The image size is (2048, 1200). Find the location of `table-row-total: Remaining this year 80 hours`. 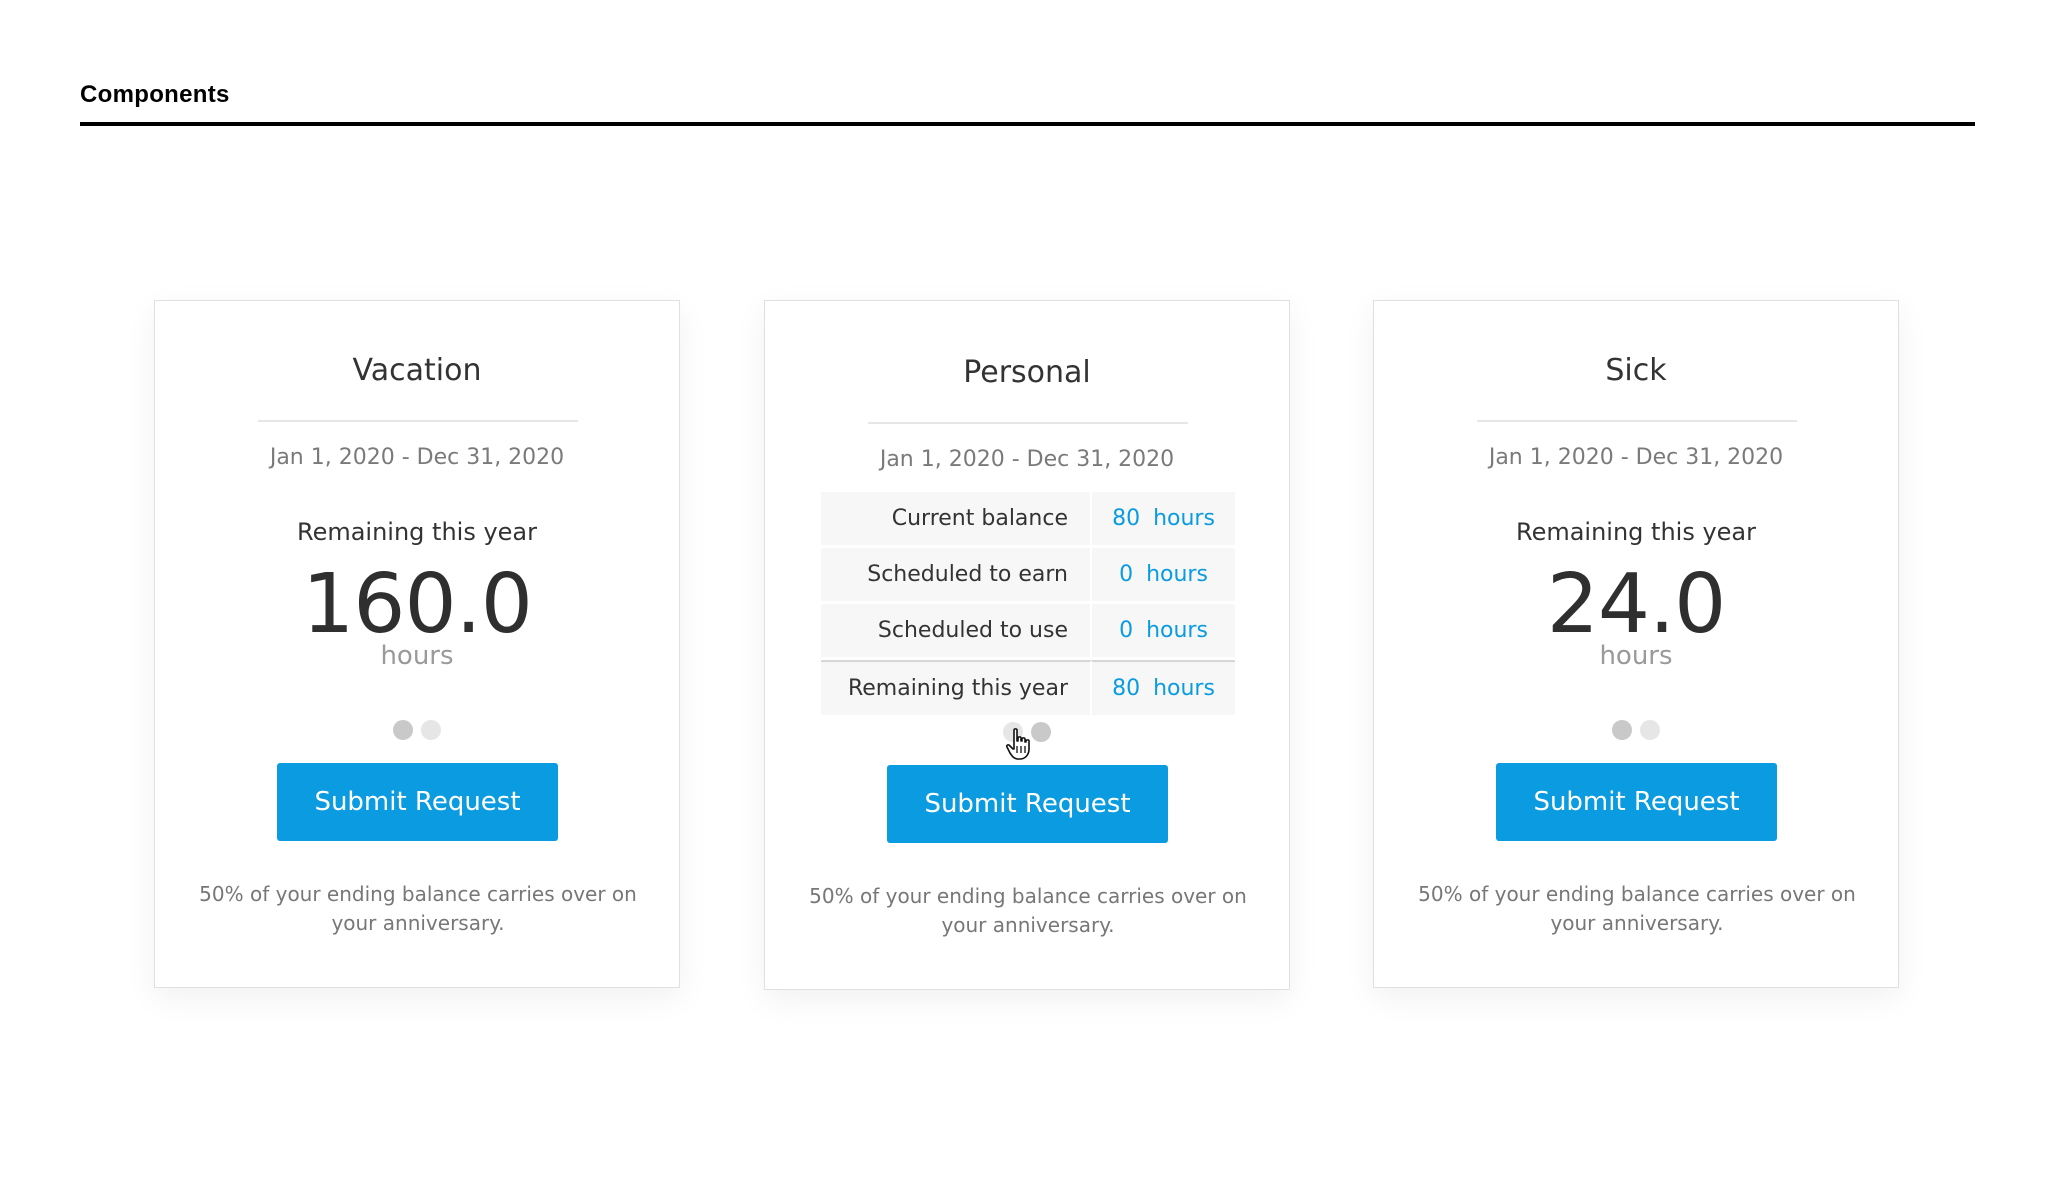

table-row-total: Remaining this year 80 hours is located at coordinates (1028, 687).